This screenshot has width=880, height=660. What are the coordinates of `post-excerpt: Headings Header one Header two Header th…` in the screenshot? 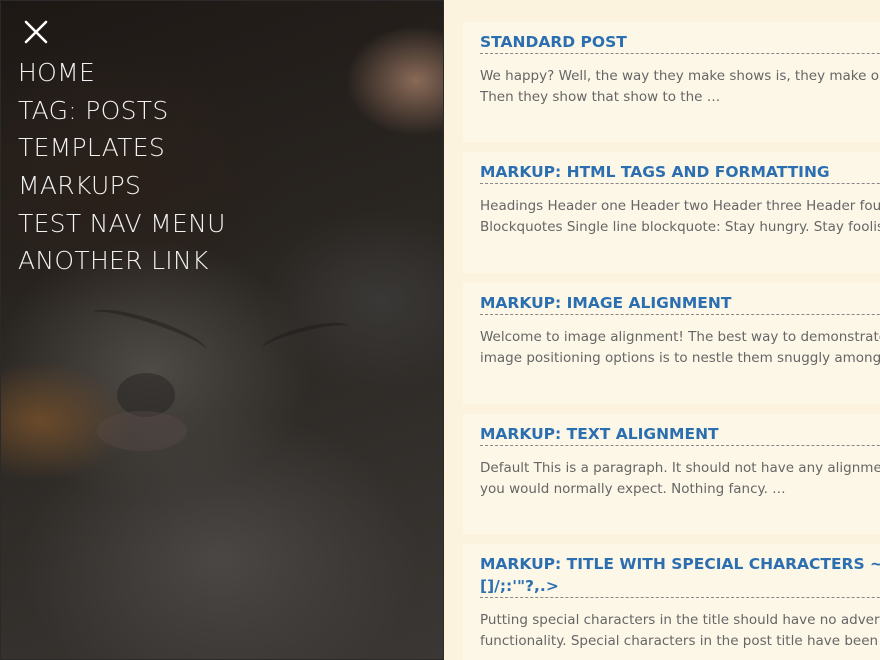 It's located at (680, 216).